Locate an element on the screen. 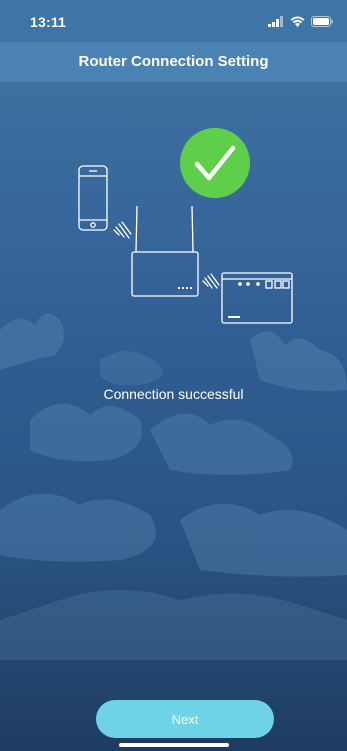 This screenshot has width=347, height=751. home-indicator is located at coordinates (174, 745).